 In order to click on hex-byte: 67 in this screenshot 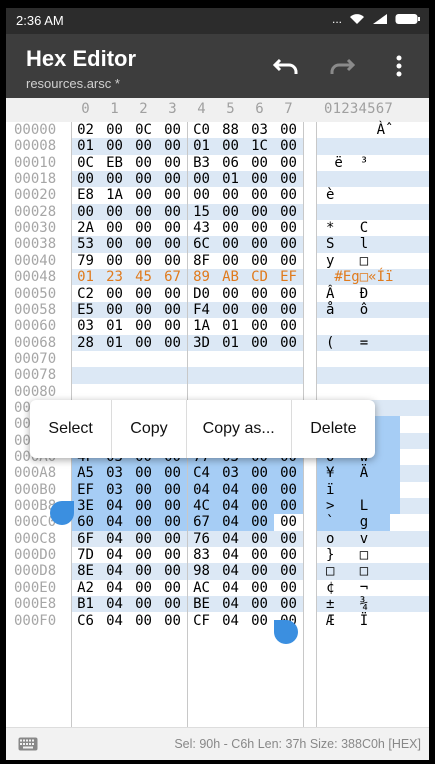, I will do `click(172, 277)`.